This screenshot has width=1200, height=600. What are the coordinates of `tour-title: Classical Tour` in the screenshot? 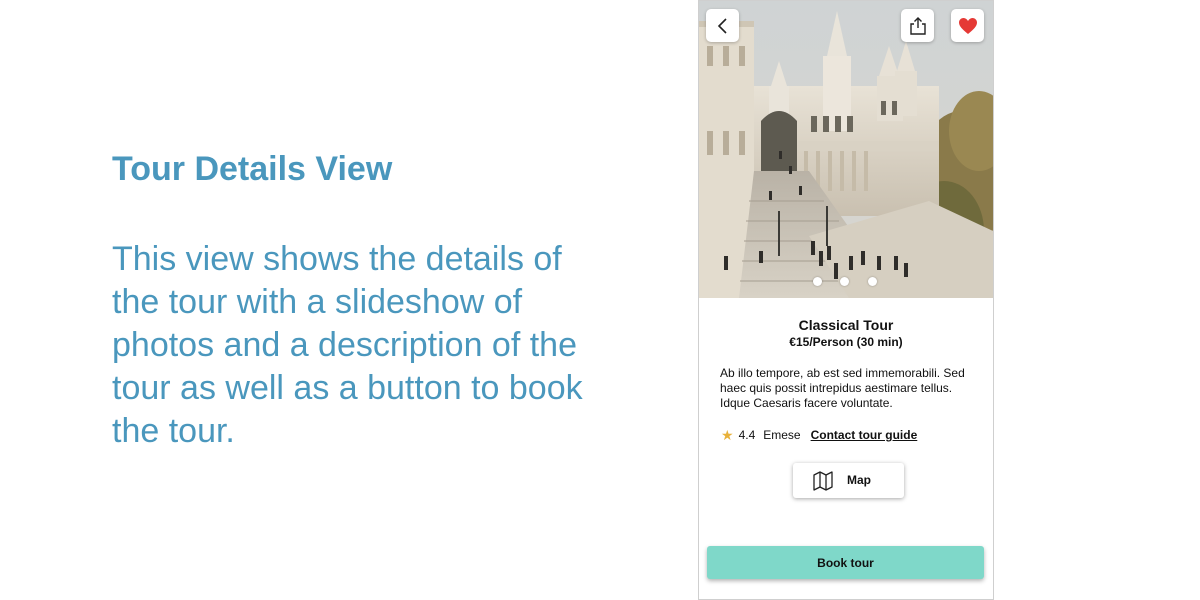 It's located at (846, 325).